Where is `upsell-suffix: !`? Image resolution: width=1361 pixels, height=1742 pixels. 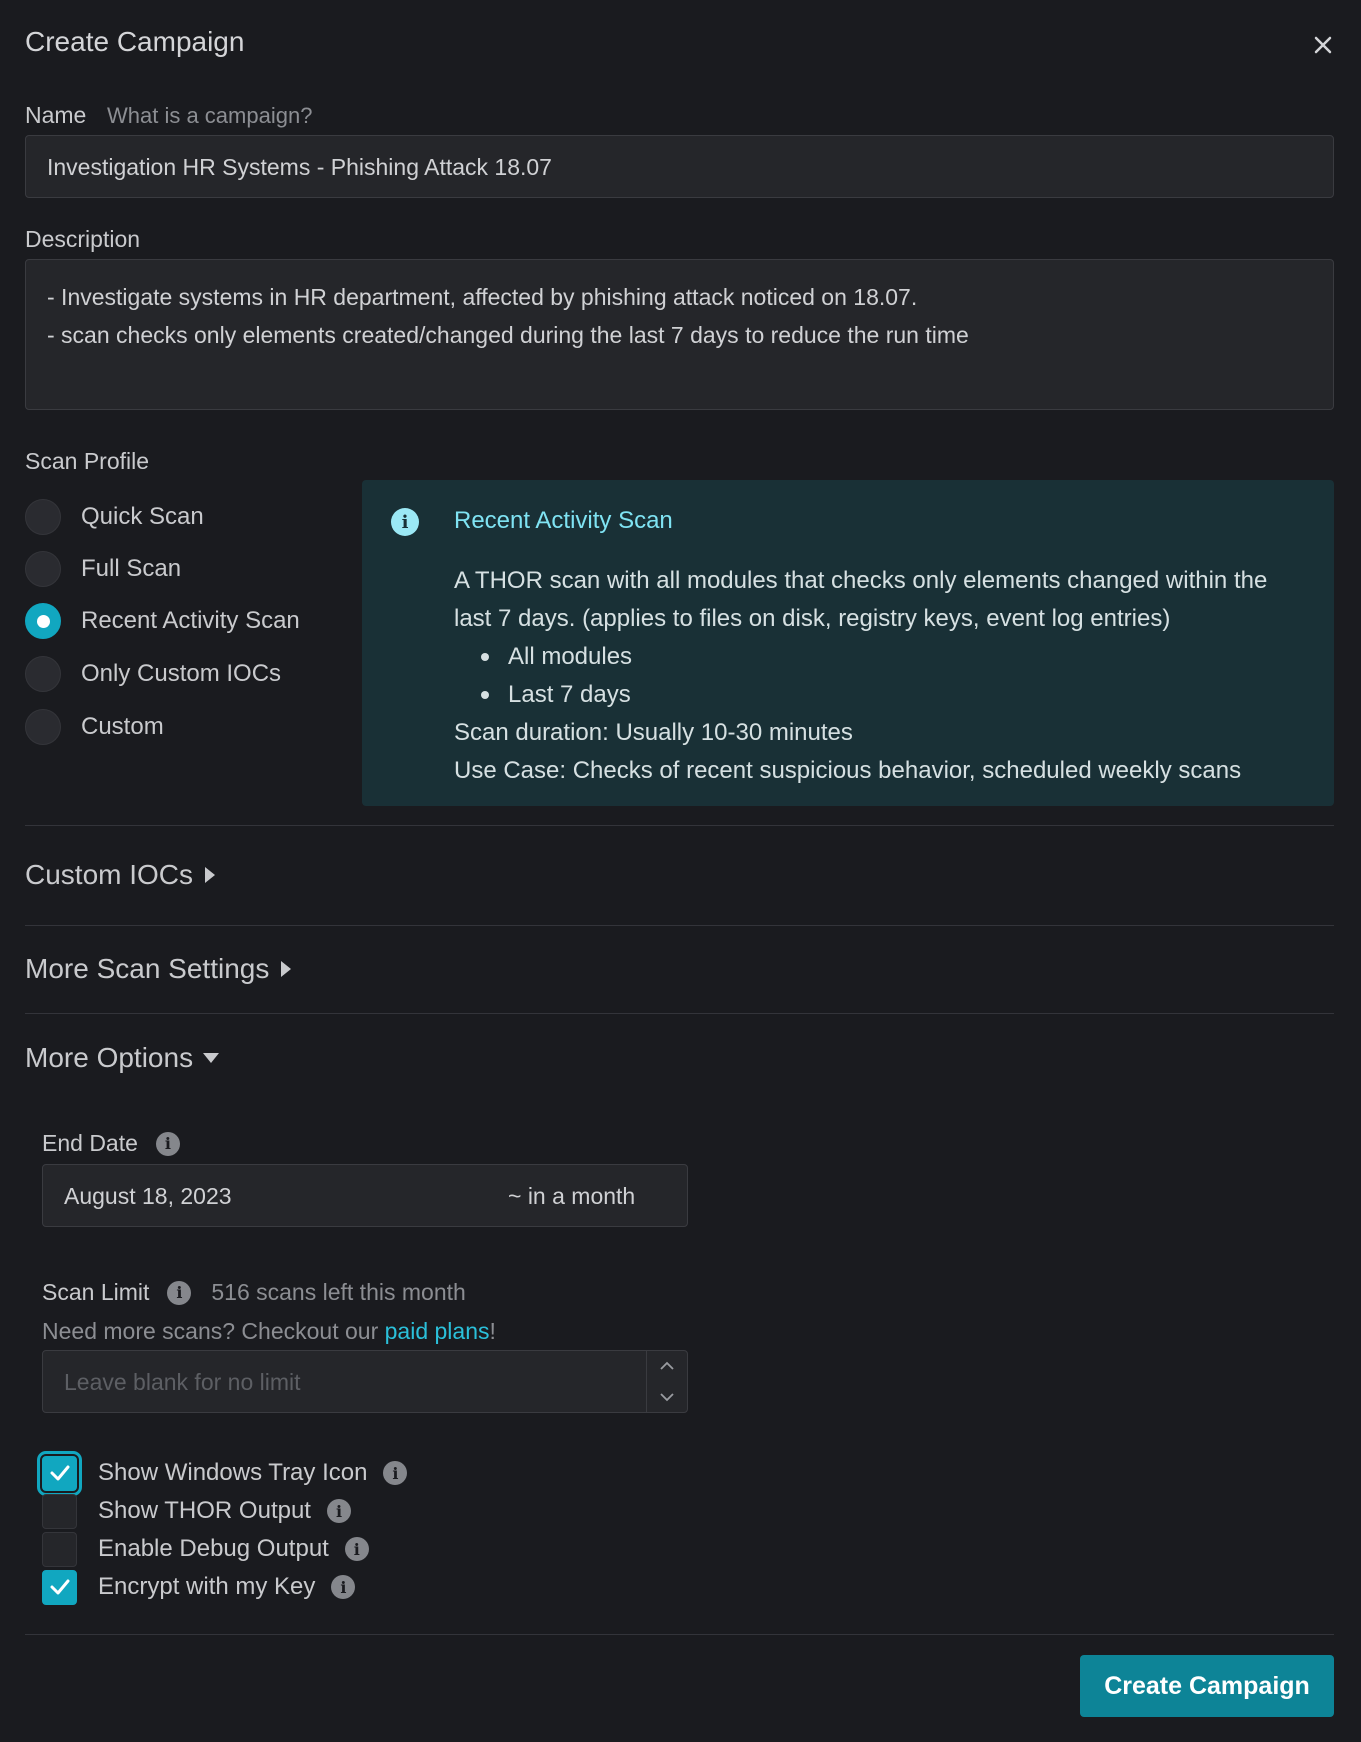
upsell-suffix: ! is located at coordinates (492, 1331).